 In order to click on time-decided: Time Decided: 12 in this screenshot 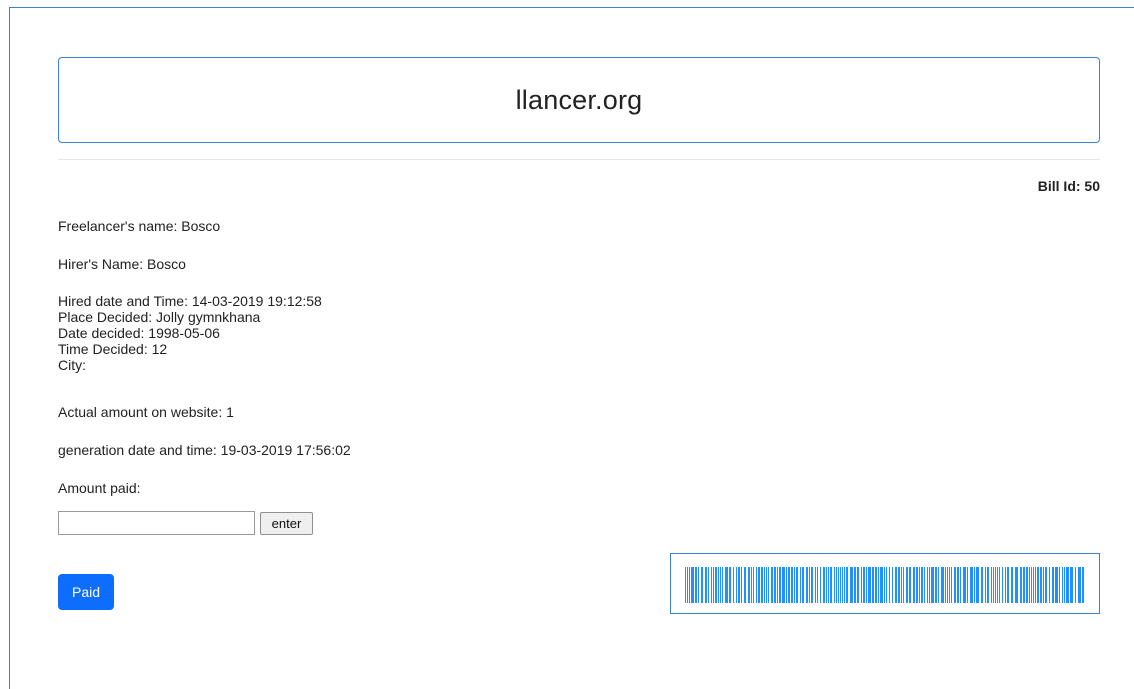, I will do `click(113, 349)`.